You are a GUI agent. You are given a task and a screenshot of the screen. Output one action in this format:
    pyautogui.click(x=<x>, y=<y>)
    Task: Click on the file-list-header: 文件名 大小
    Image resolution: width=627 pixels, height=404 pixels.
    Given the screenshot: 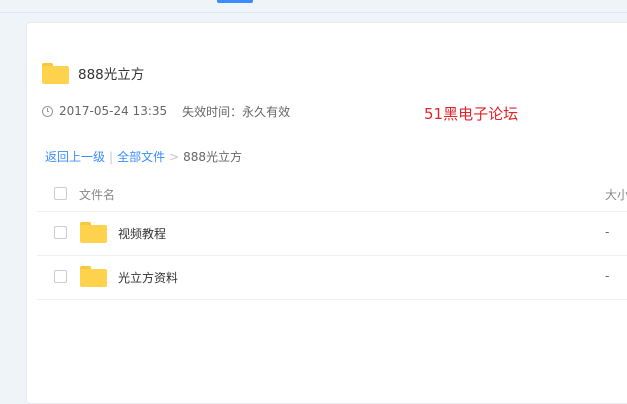 What is the action you would take?
    pyautogui.click(x=332, y=196)
    